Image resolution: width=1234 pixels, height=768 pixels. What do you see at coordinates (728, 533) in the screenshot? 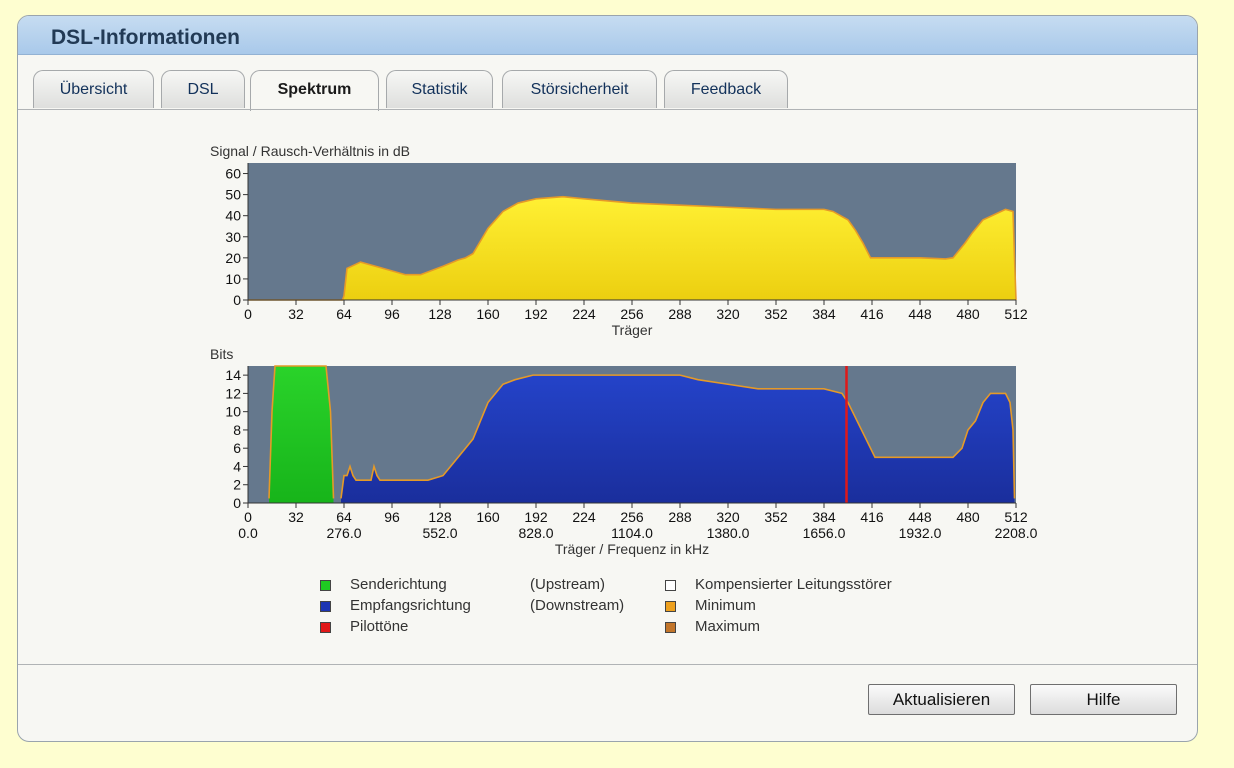
I see `x-tick-label-secondary: 1380.0` at bounding box center [728, 533].